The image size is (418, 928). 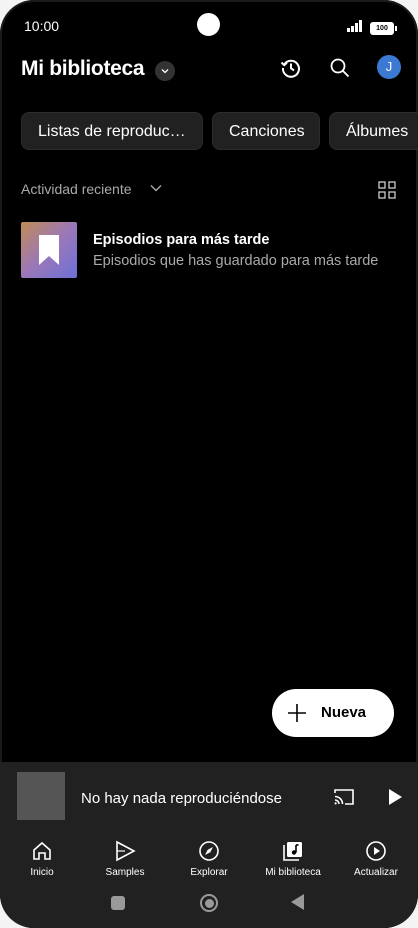 I want to click on nav-label: Inicio, so click(x=42, y=872).